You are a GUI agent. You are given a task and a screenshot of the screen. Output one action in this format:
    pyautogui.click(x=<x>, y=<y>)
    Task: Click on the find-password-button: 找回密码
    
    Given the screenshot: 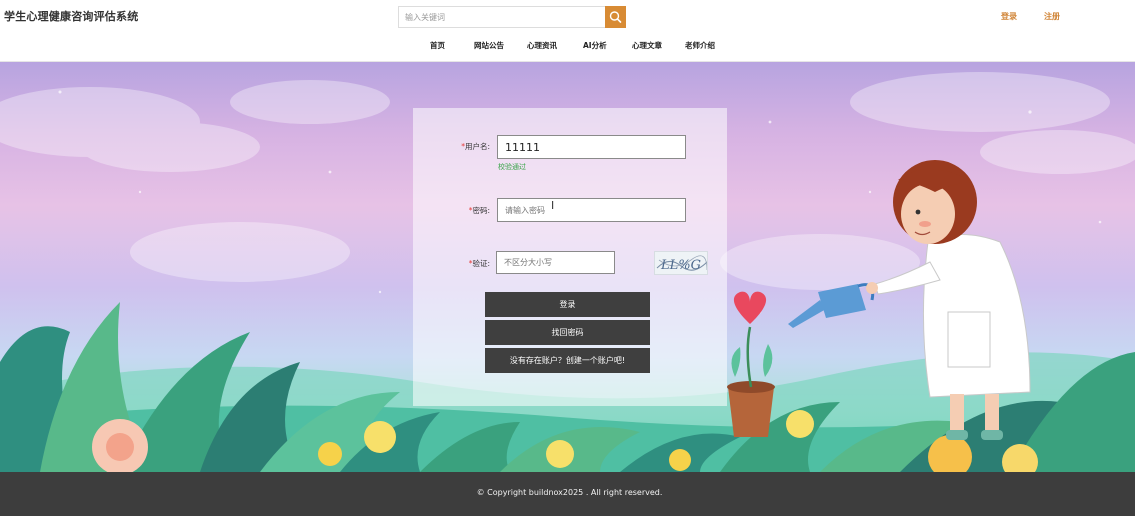 What is the action you would take?
    pyautogui.click(x=567, y=332)
    